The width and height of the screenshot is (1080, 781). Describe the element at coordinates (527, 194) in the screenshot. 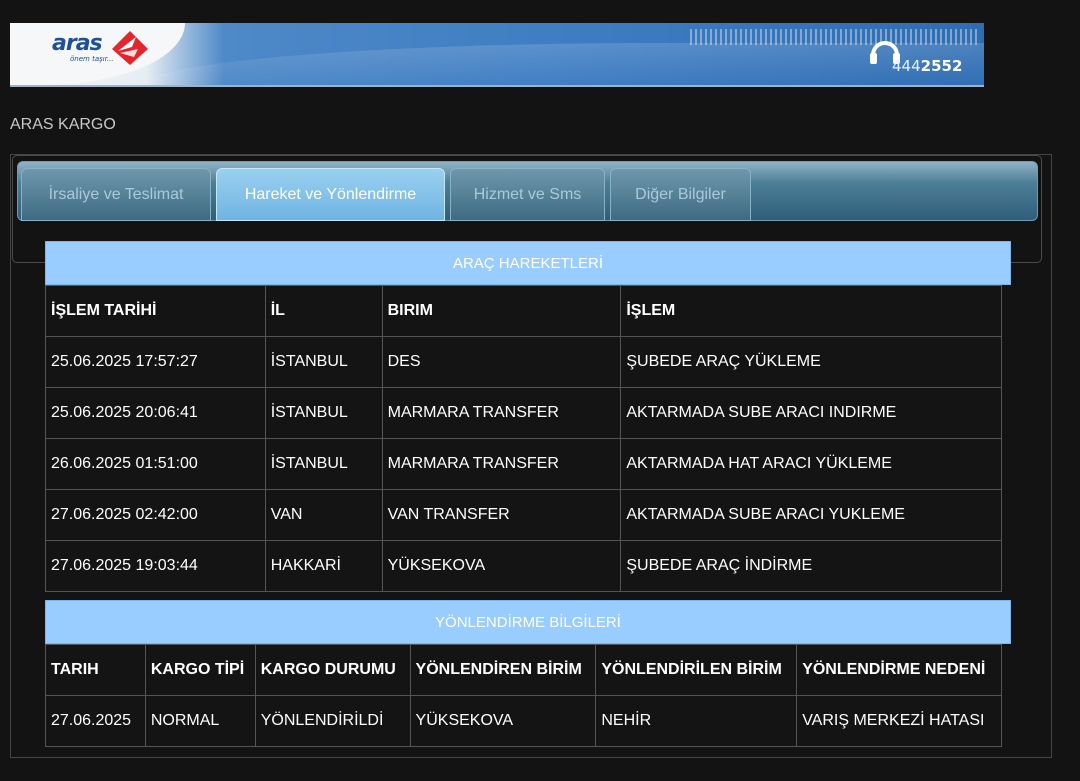

I see `tab-hizmet-sms: Hizmet ve Sms` at that location.